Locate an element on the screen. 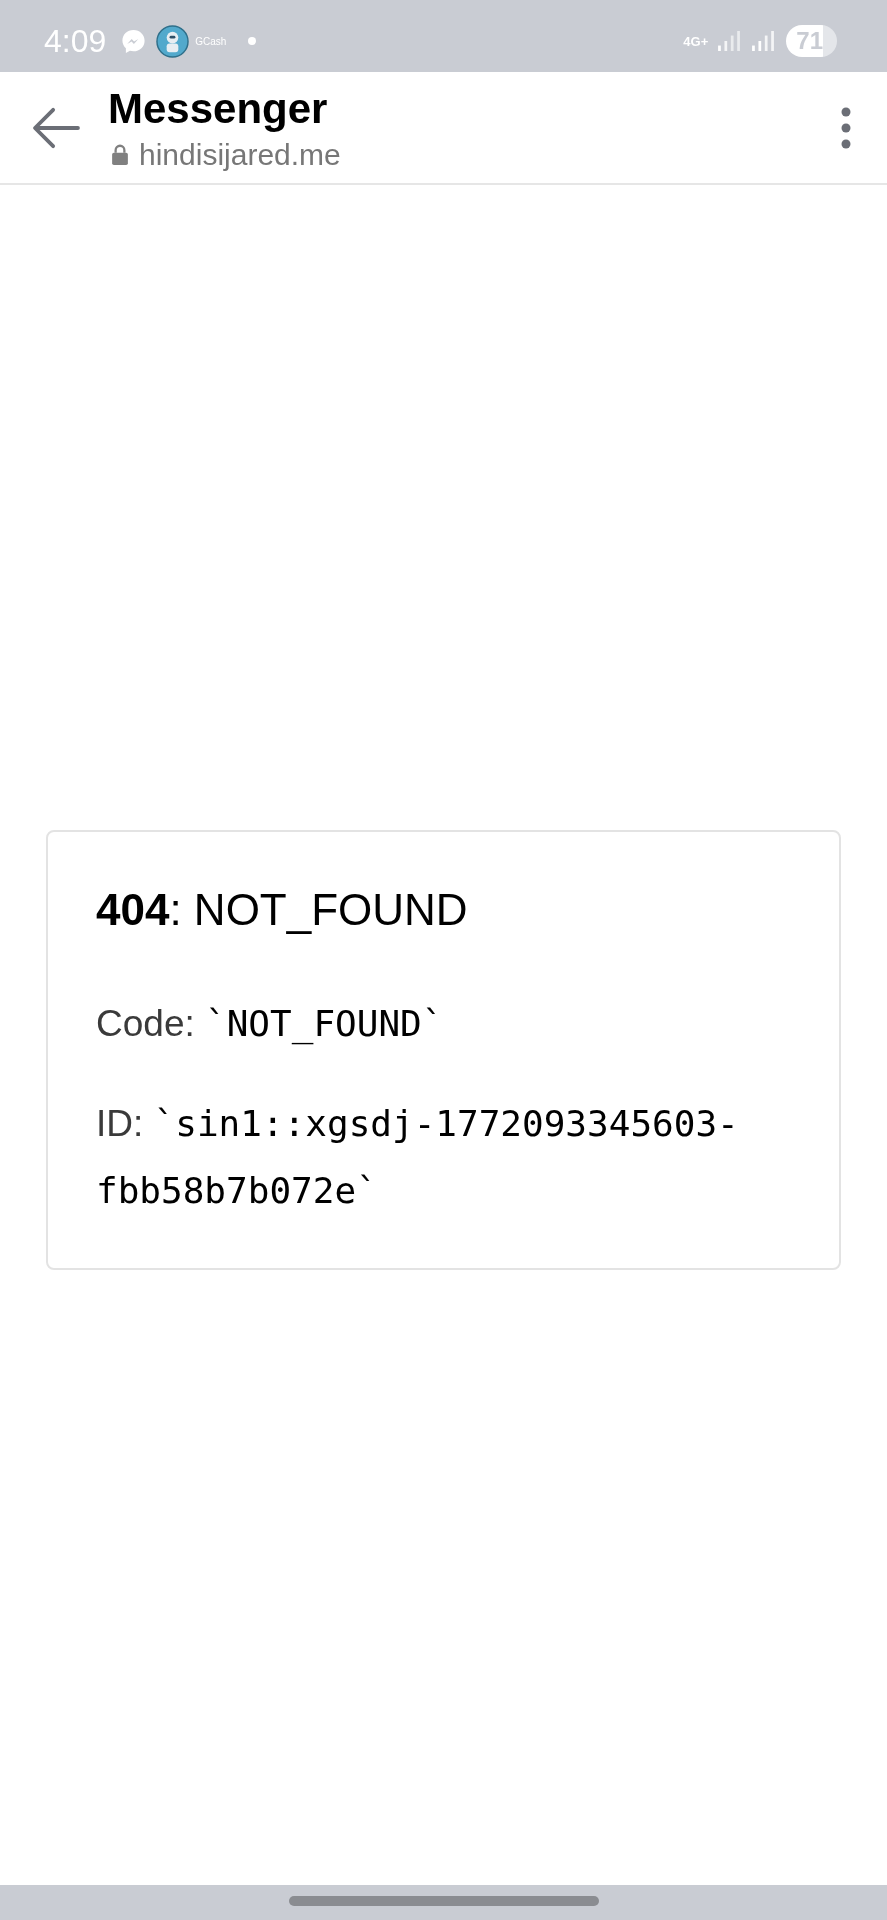 The height and width of the screenshot is (1920, 887). lock-icon is located at coordinates (120, 154).